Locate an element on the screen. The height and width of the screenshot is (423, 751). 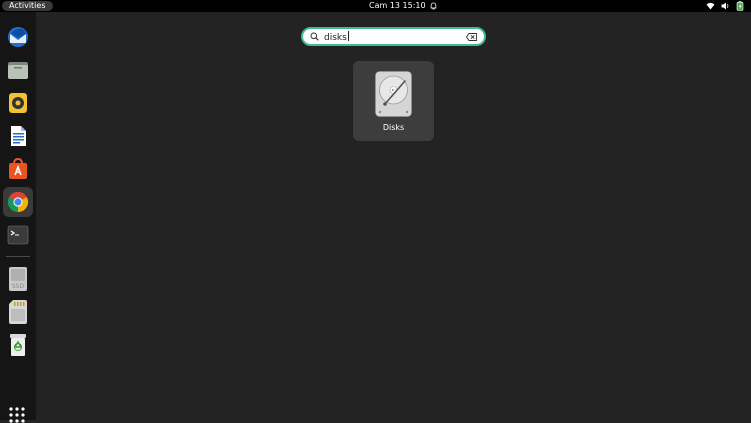
dock-item-ssd-drive: SSD is located at coordinates (18, 279).